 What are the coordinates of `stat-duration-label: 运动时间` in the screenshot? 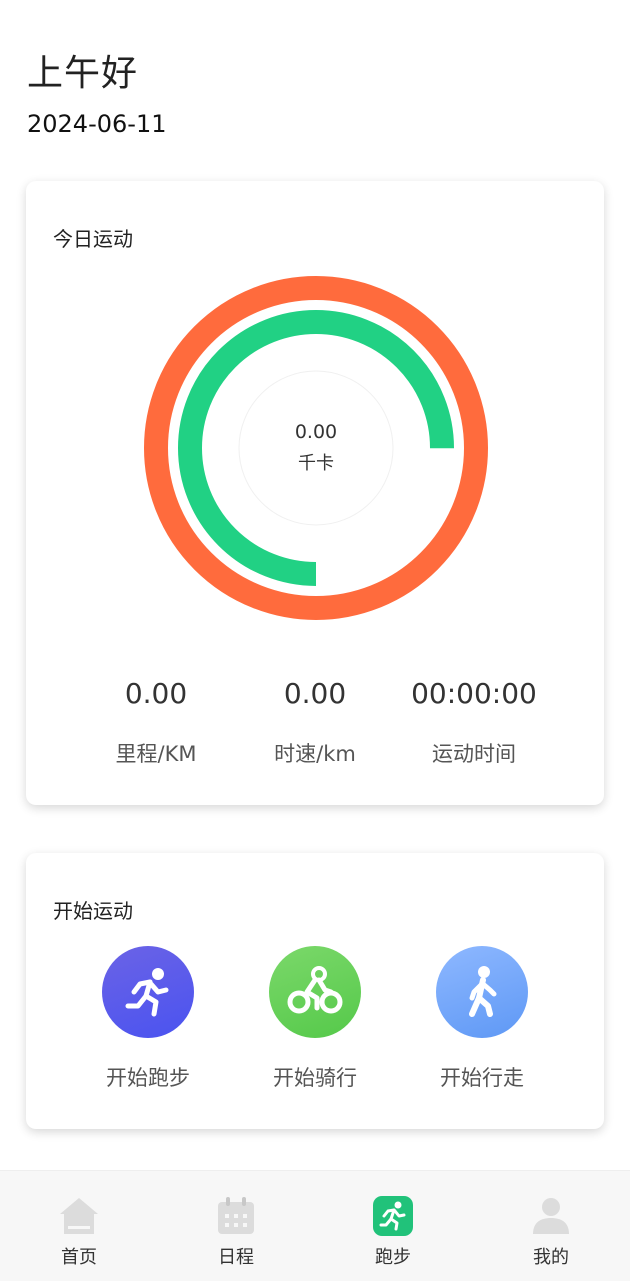 It's located at (474, 754).